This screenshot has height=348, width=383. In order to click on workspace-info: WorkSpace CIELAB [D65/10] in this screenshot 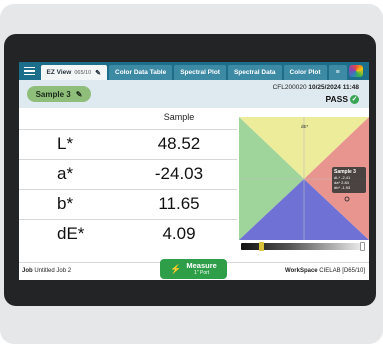, I will do `click(325, 271)`.